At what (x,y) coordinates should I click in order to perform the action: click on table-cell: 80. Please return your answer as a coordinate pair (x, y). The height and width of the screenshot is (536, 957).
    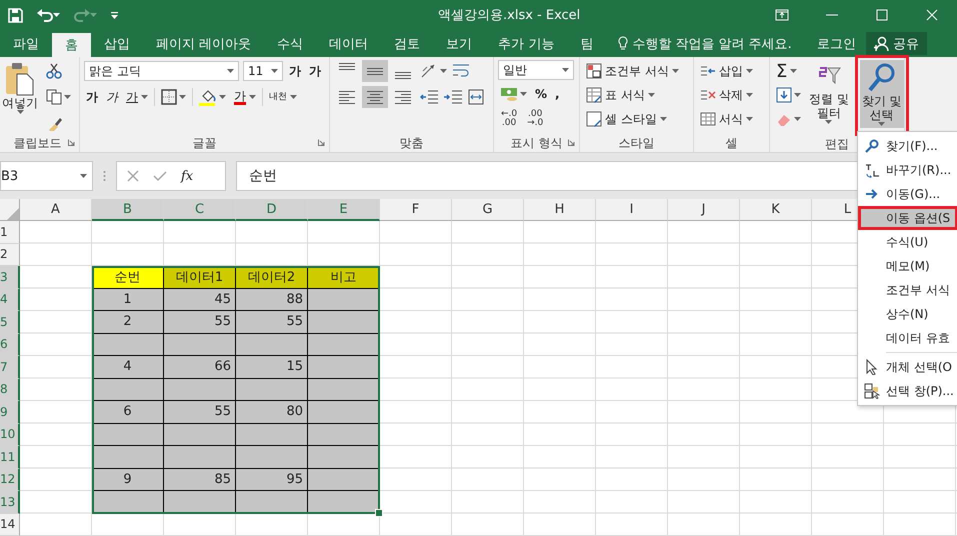
    Looking at the image, I should click on (272, 412).